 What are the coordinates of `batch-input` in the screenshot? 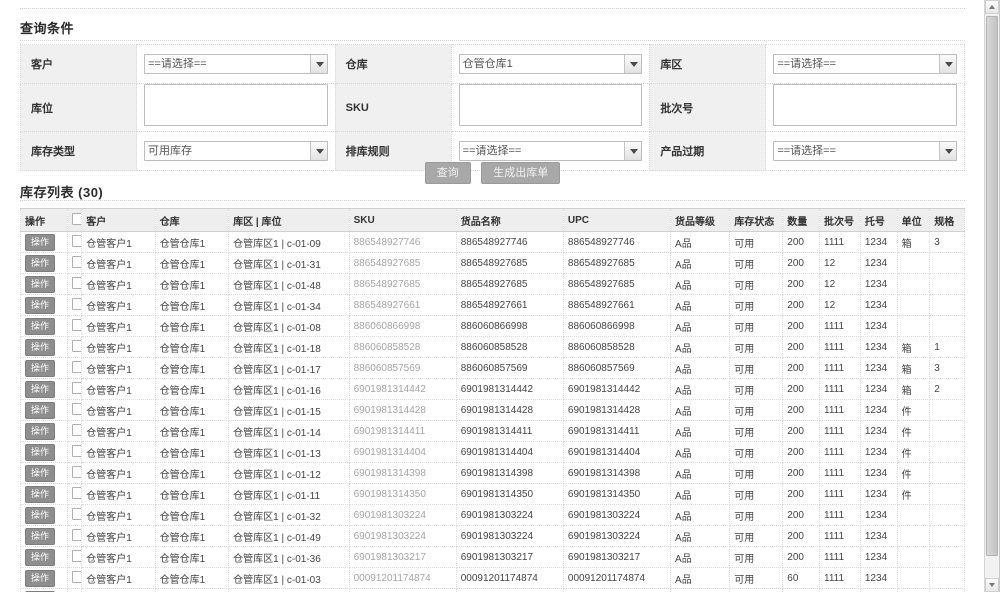 It's located at (865, 105).